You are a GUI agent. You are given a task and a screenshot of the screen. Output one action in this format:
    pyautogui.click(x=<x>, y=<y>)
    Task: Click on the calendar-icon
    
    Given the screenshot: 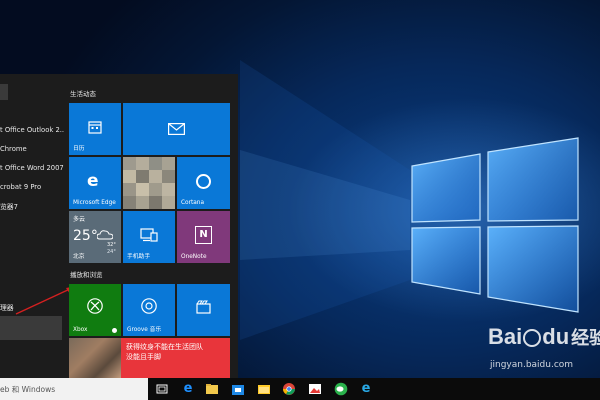 What is the action you would take?
    pyautogui.click(x=95, y=127)
    